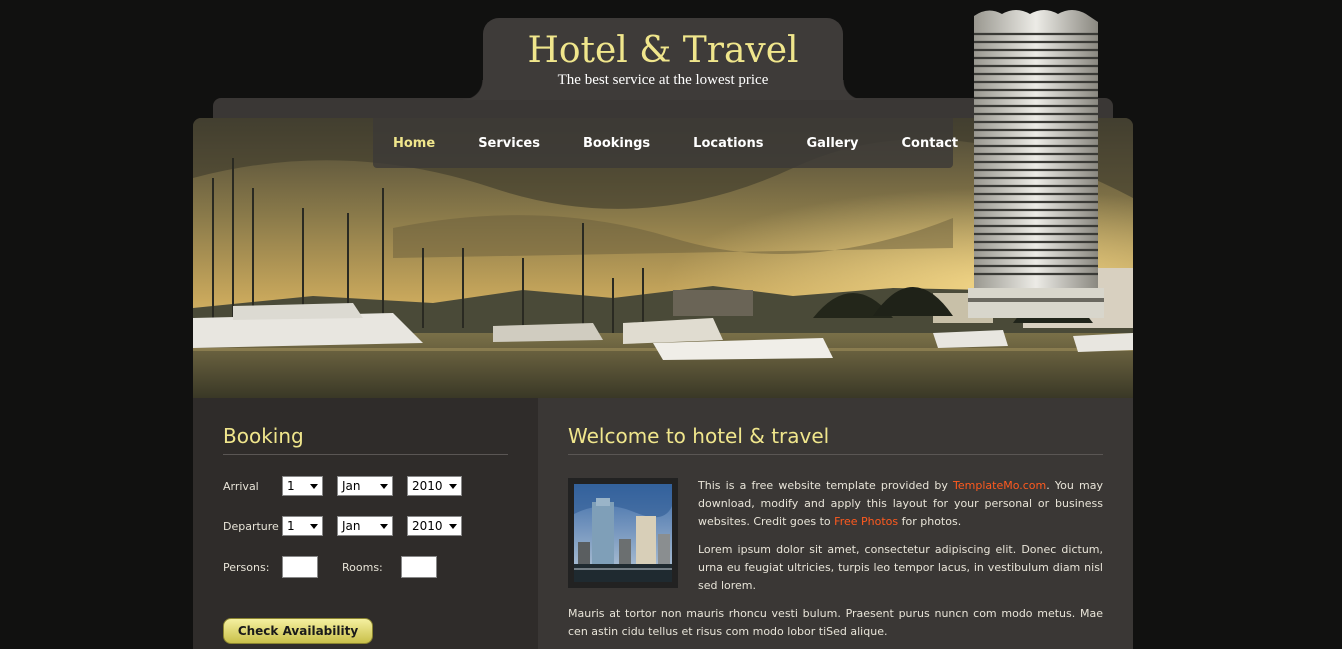  I want to click on arrival-month-select: Jan, so click(365, 486).